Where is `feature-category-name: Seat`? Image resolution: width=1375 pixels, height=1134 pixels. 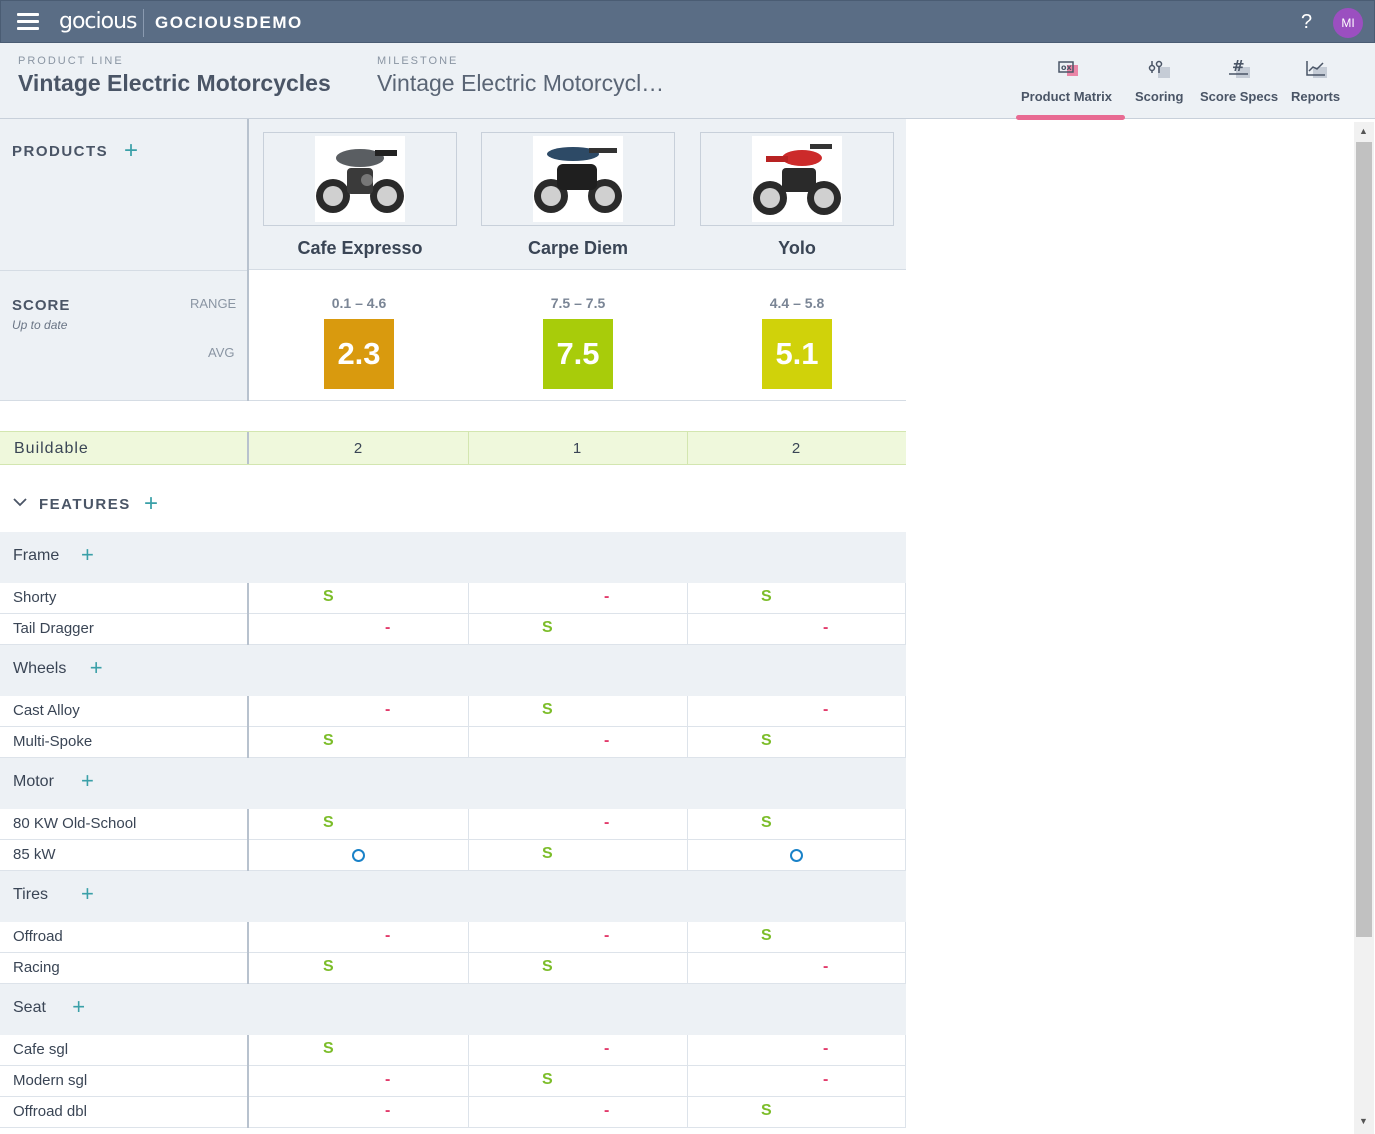
feature-category-name: Seat is located at coordinates (29, 1008).